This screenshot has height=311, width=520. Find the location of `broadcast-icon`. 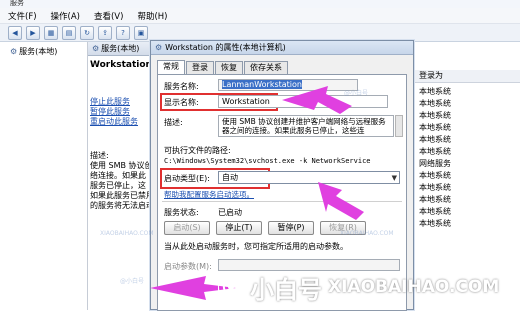

broadcast-icon is located at coordinates (231, 287).